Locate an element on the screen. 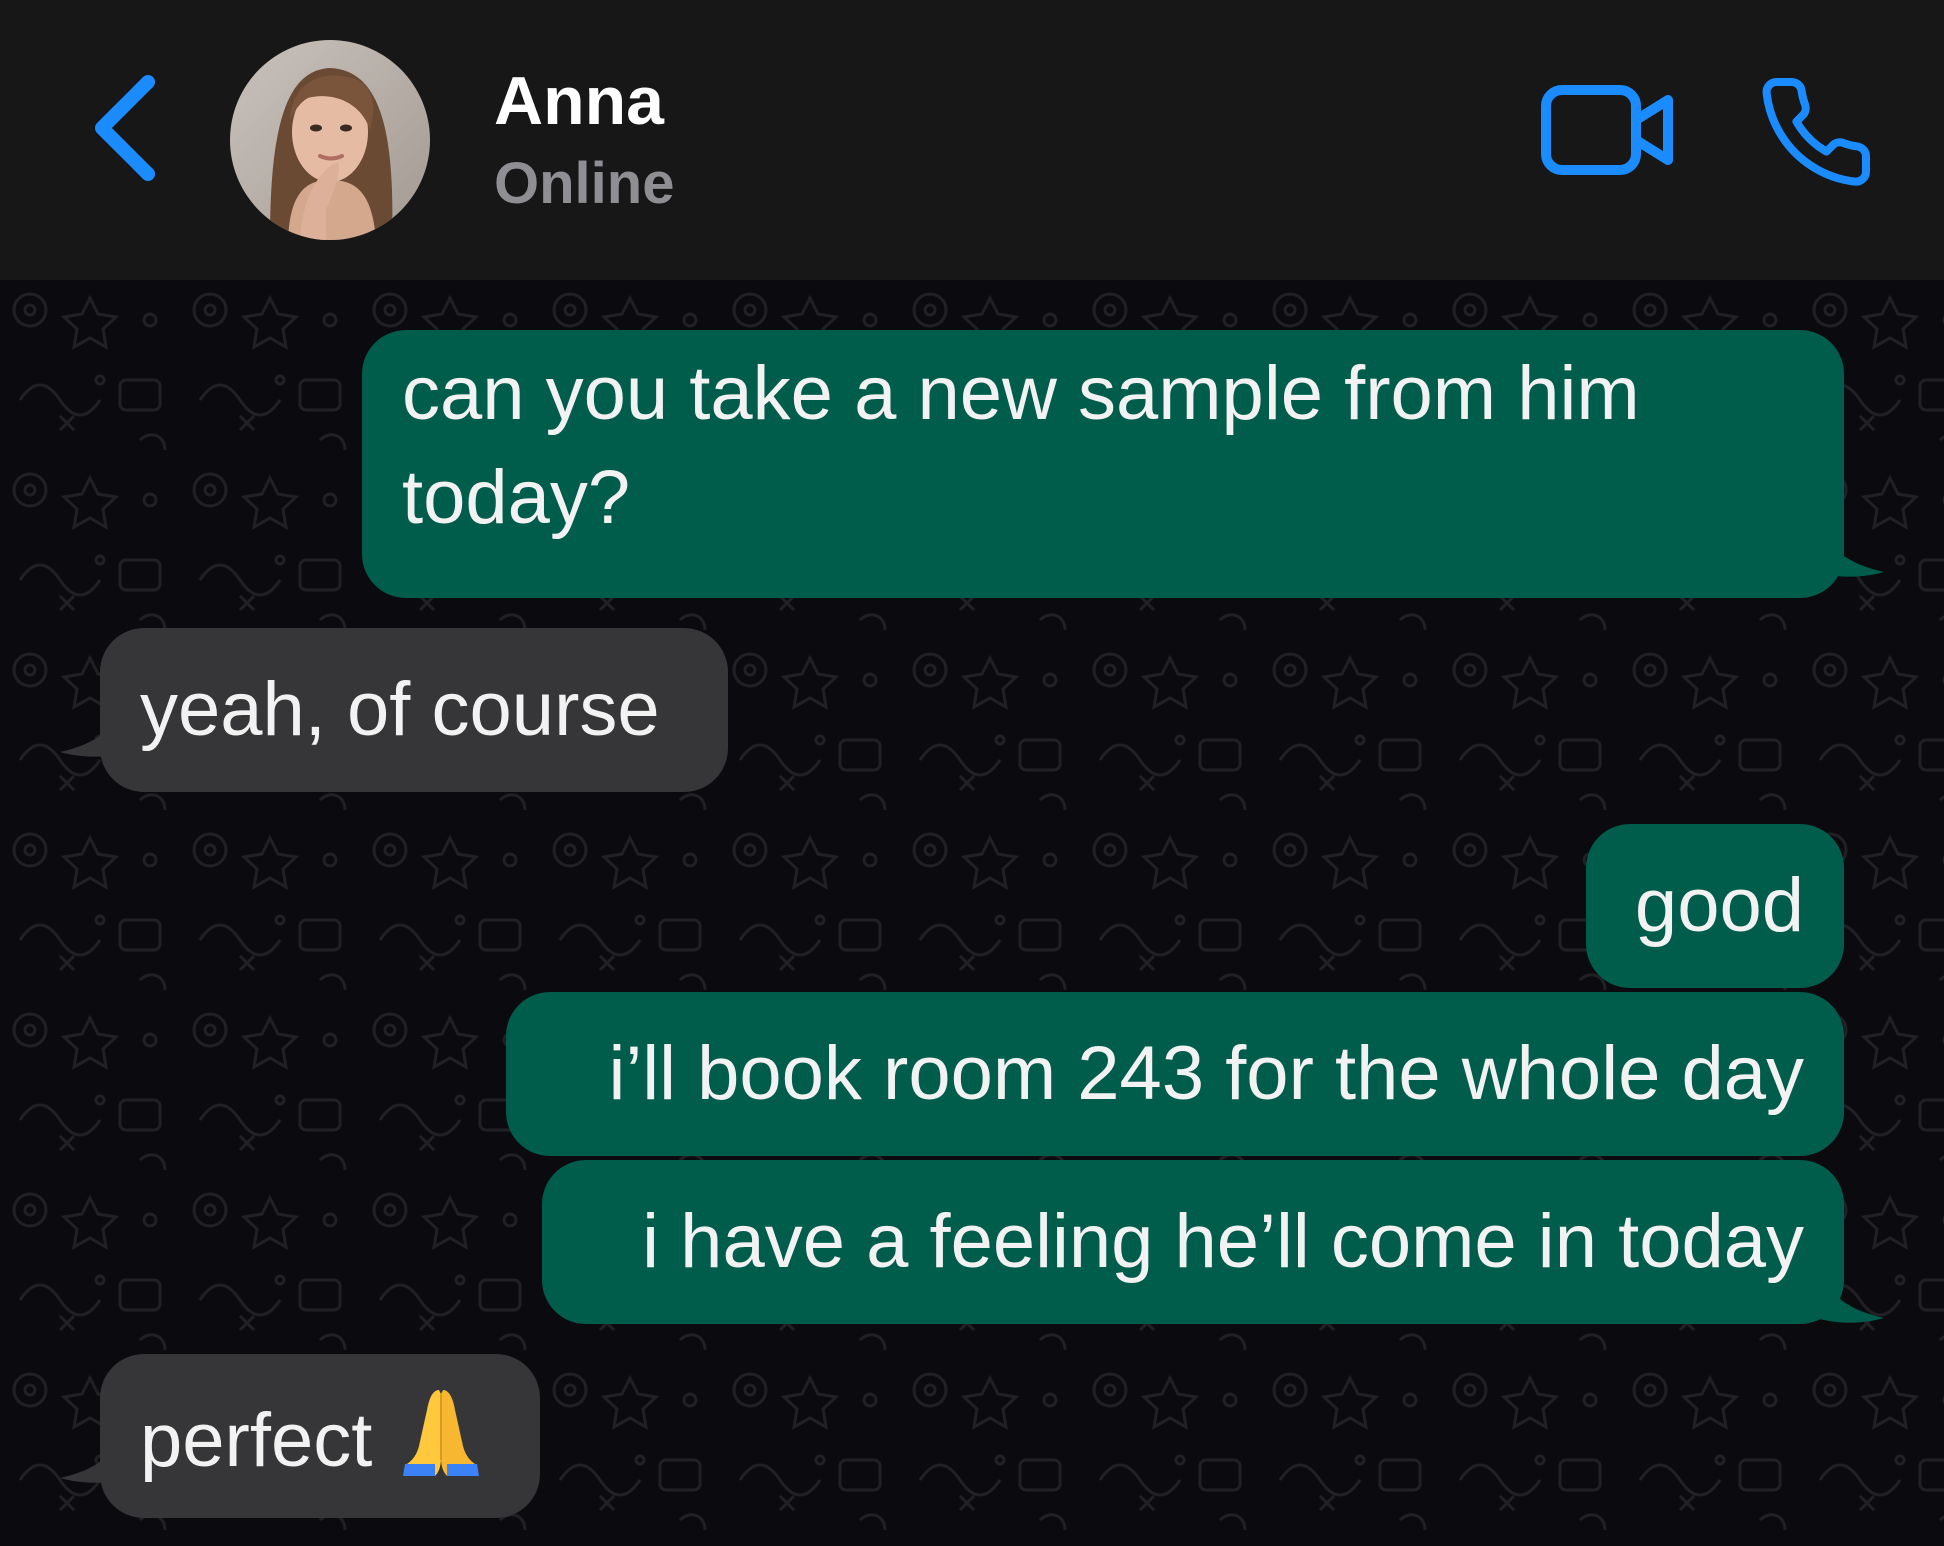  chevron-left-icon is located at coordinates (125, 128).